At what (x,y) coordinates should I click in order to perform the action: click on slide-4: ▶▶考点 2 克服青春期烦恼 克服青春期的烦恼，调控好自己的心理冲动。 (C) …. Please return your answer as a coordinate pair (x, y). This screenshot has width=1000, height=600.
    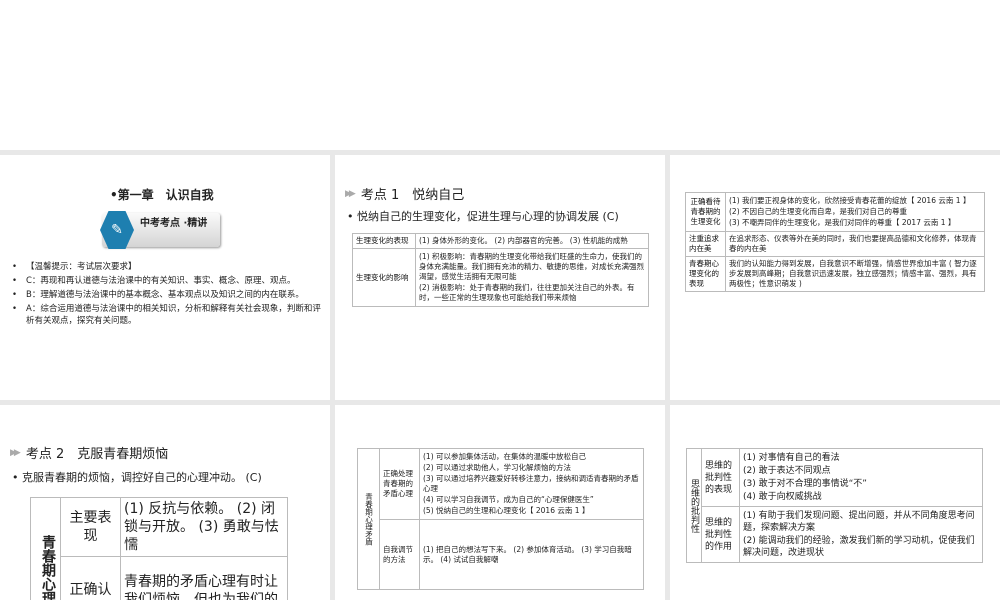
    Looking at the image, I should click on (165, 502).